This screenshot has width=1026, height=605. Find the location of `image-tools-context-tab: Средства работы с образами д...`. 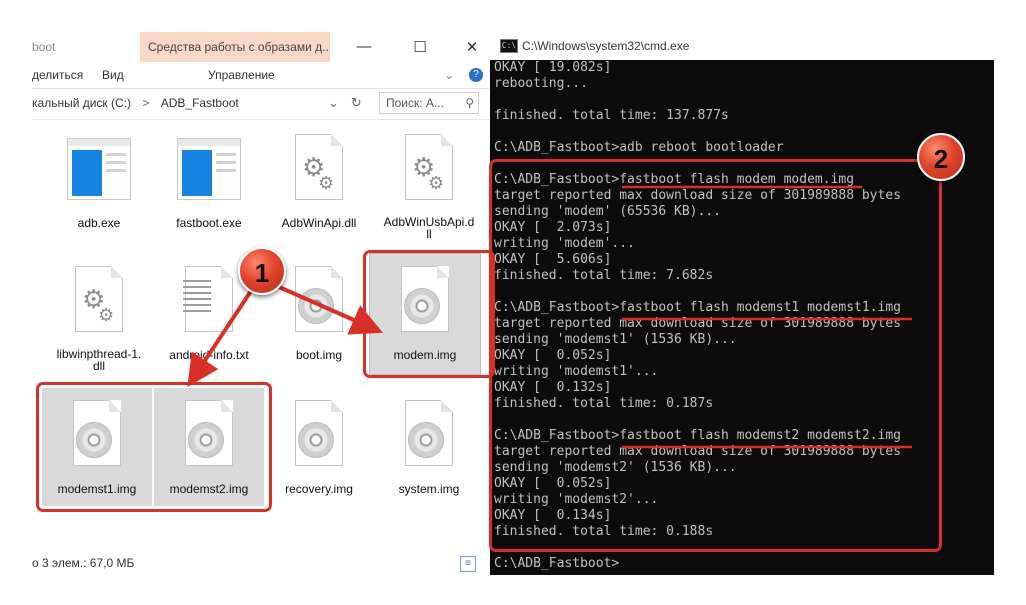

image-tools-context-tab: Средства работы с образами д... is located at coordinates (235, 47).